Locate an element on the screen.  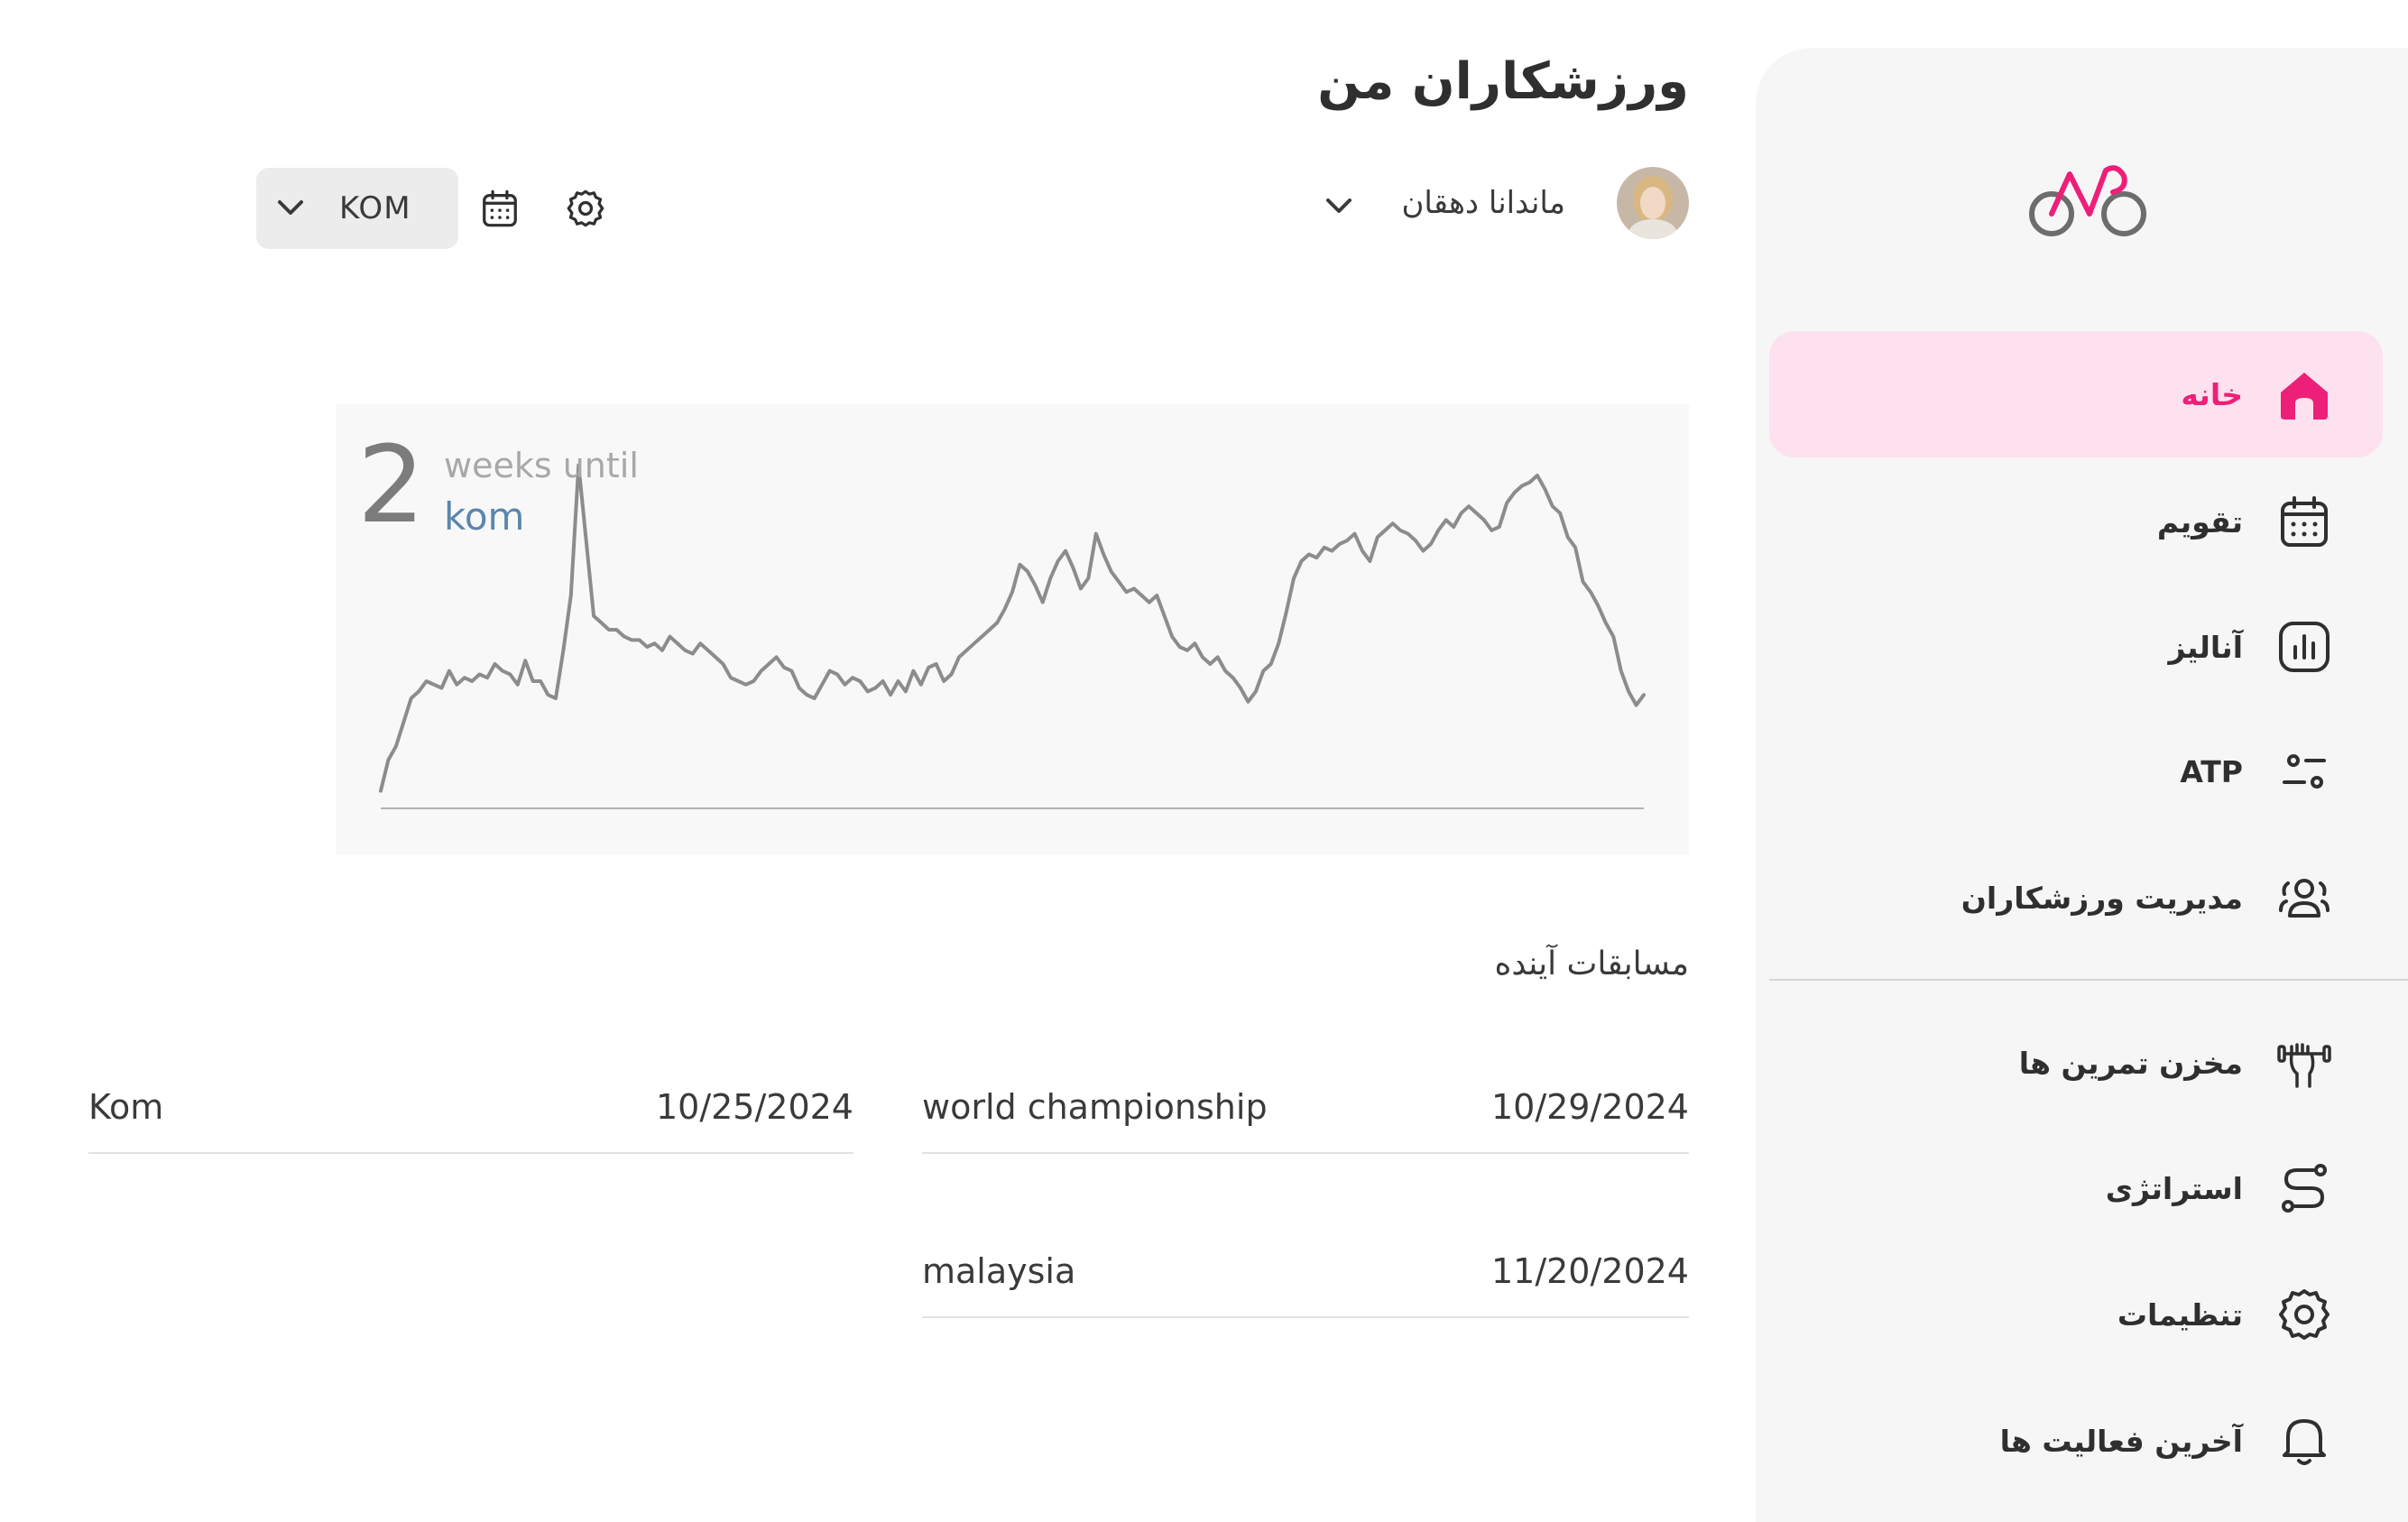
weeks-until-label: weeks until is located at coordinates (541, 465).